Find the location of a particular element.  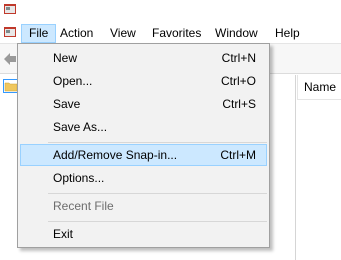

column-header-name: Name is located at coordinates (319, 87).